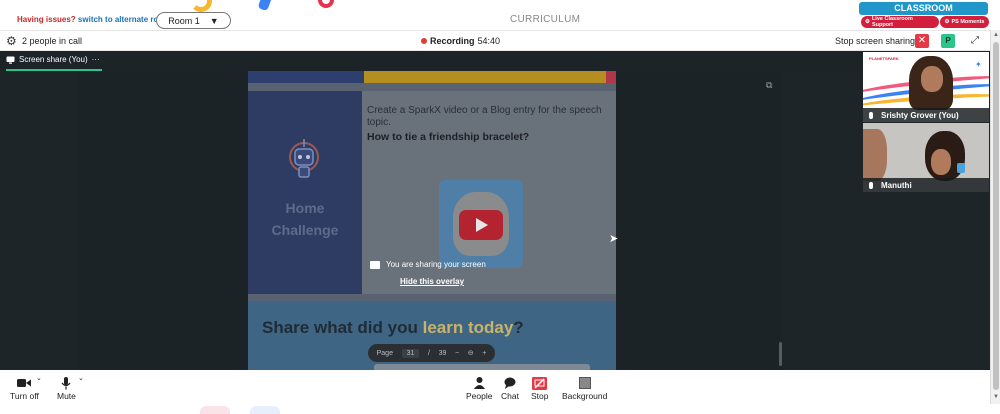 The height and width of the screenshot is (414, 1000). I want to click on reflection-heading: Share what did you learn today?, so click(393, 327).